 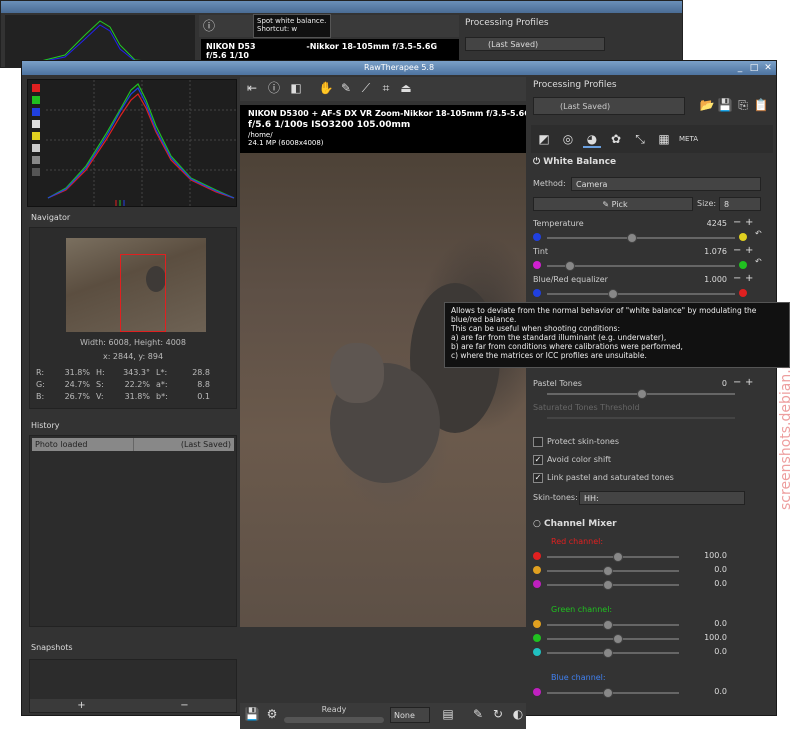 I want to click on green-channel-toggle-icon, so click(x=36, y=100).